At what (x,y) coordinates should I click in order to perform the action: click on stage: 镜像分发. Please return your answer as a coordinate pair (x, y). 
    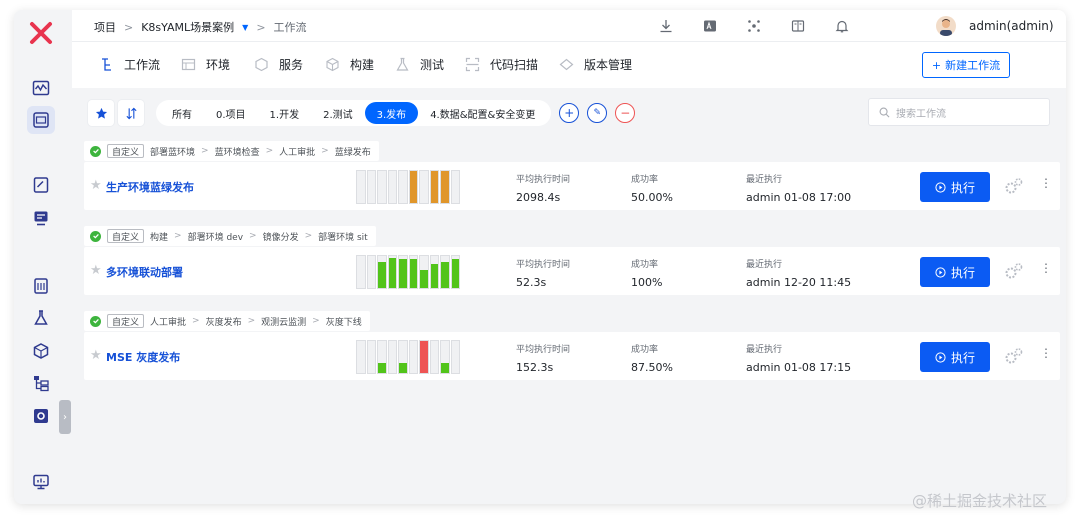
    Looking at the image, I should click on (280, 237).